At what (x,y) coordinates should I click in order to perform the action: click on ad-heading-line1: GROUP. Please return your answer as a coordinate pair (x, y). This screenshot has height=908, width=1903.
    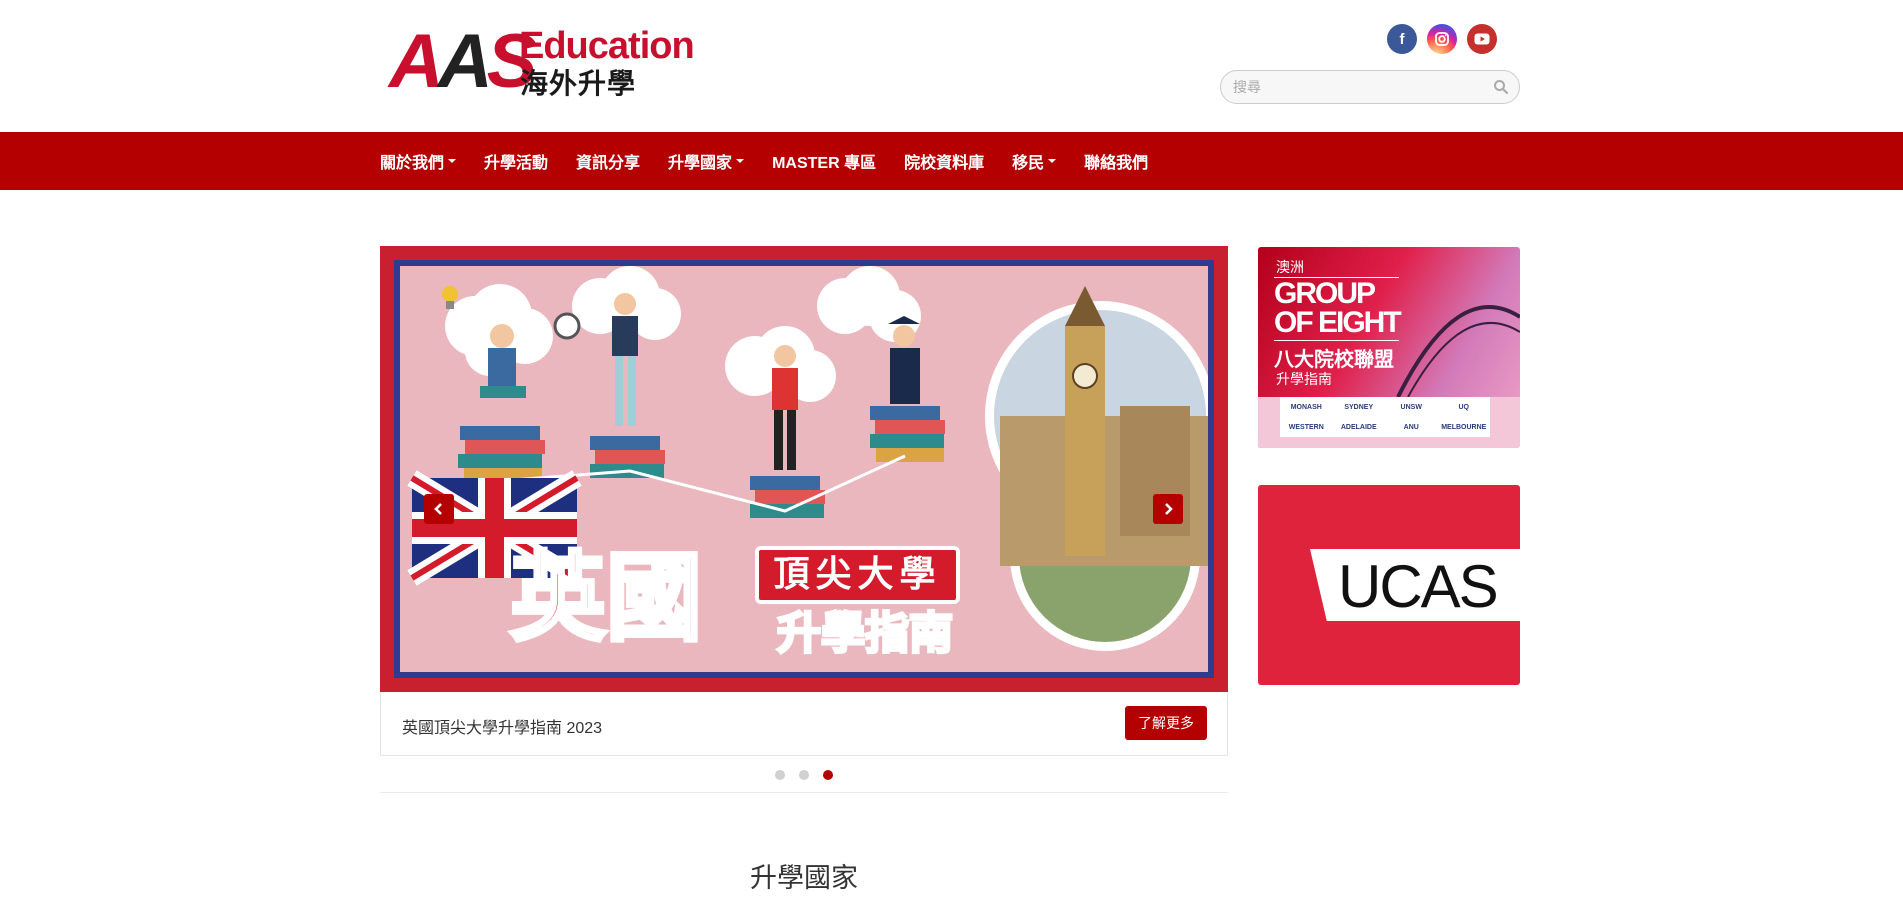
    Looking at the image, I should click on (1325, 293).